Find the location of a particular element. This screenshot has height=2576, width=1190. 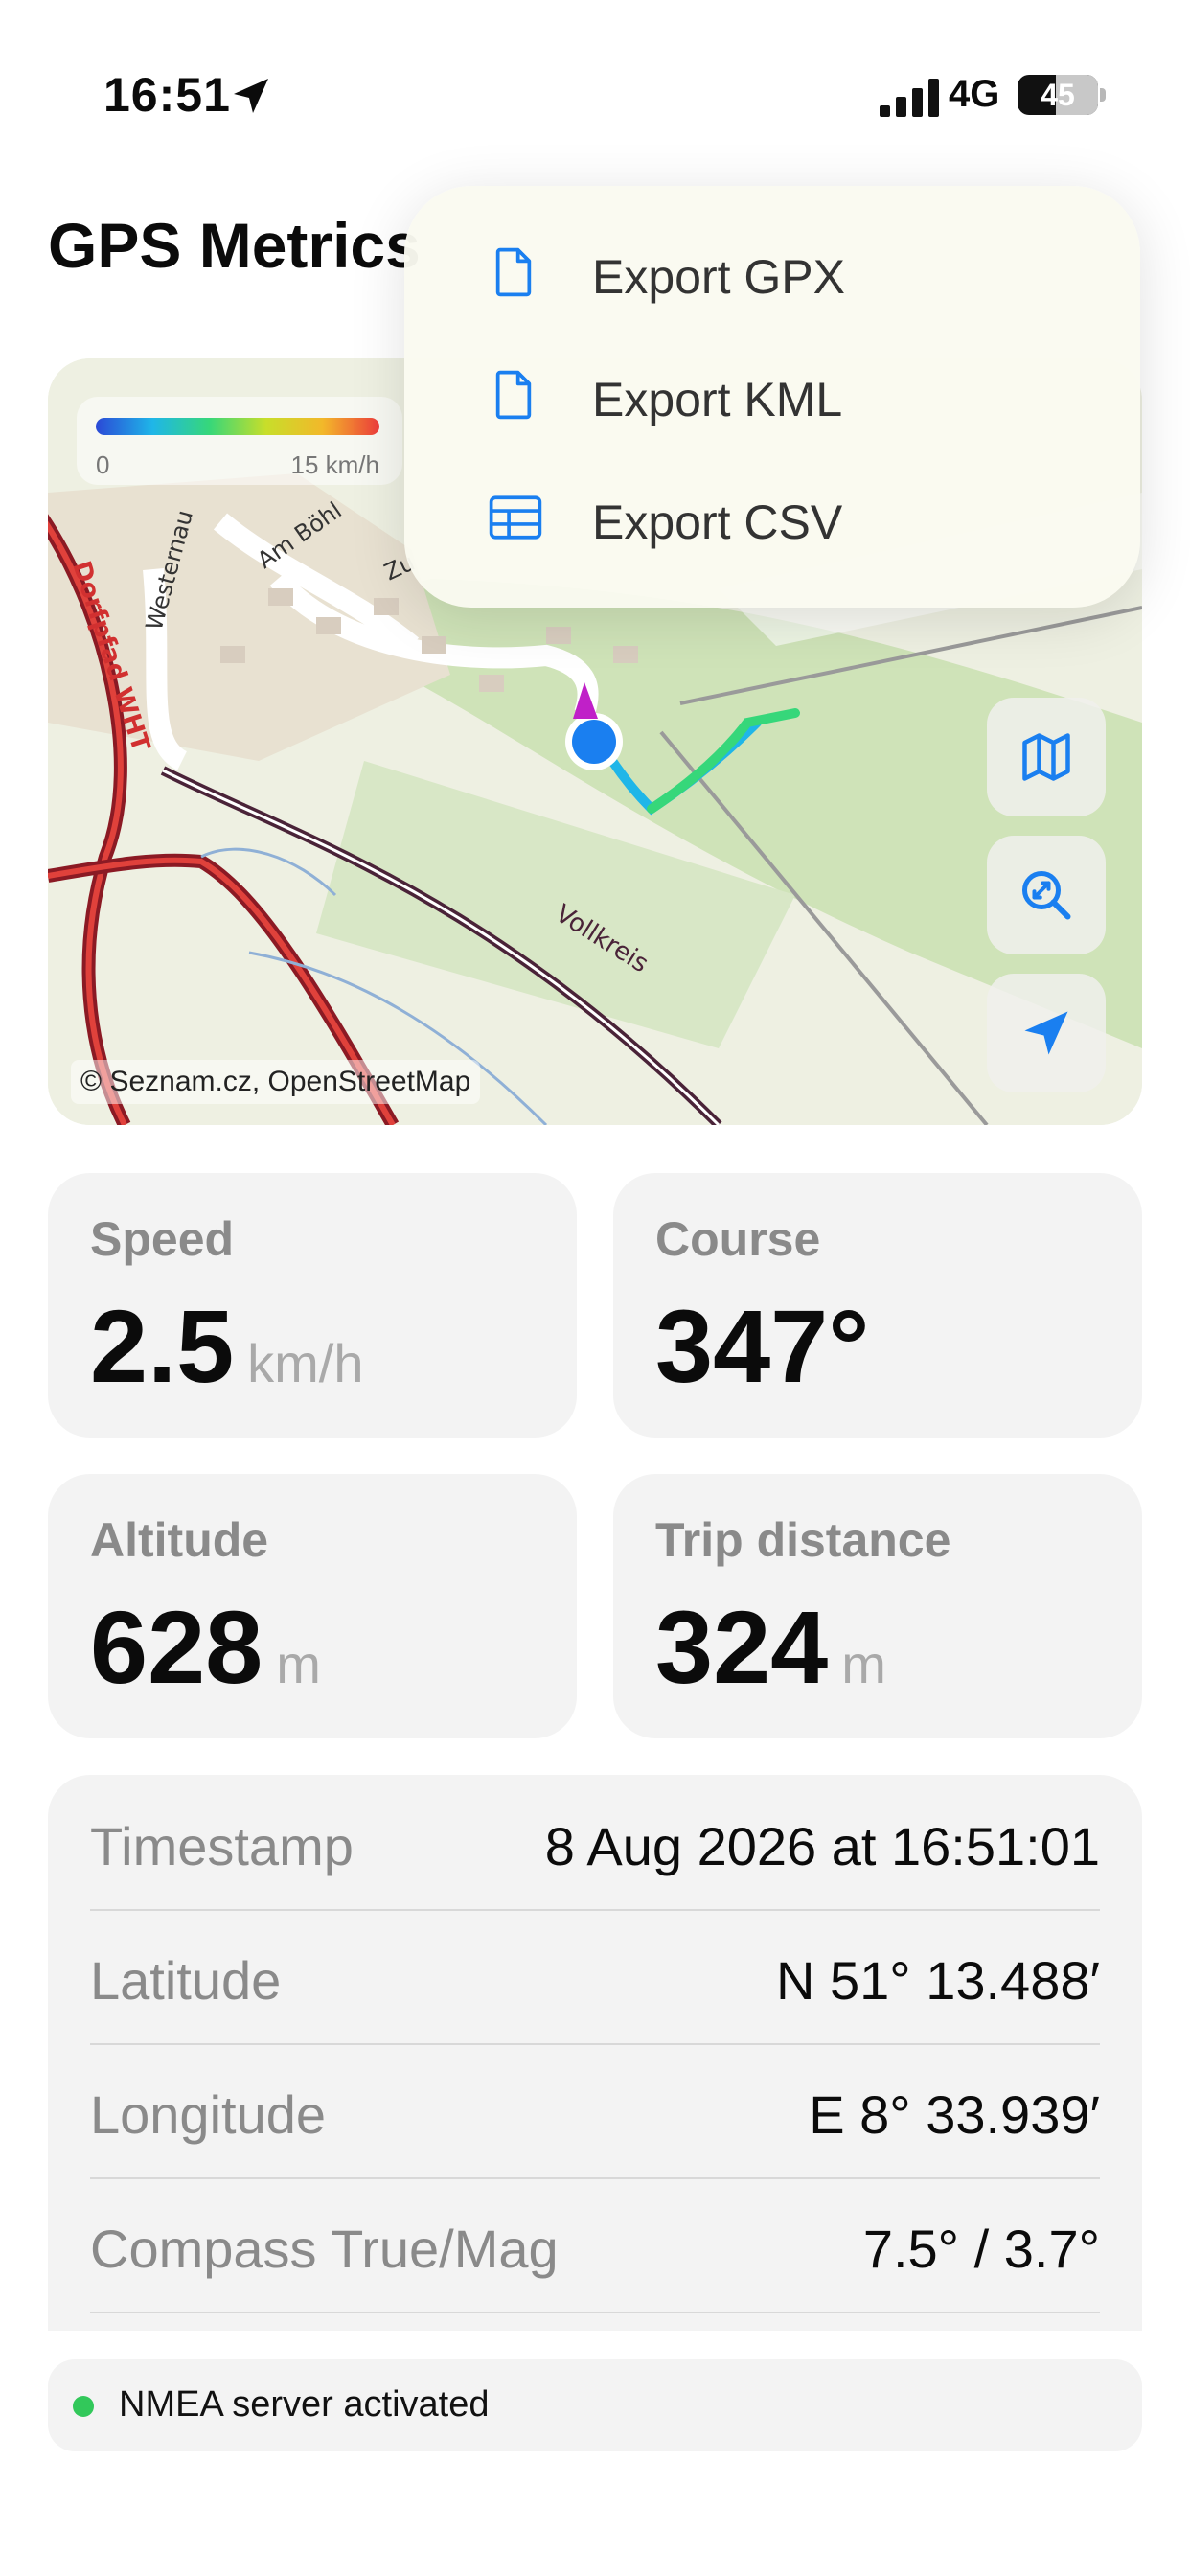

longitude-label: Longitude is located at coordinates (209, 2114).